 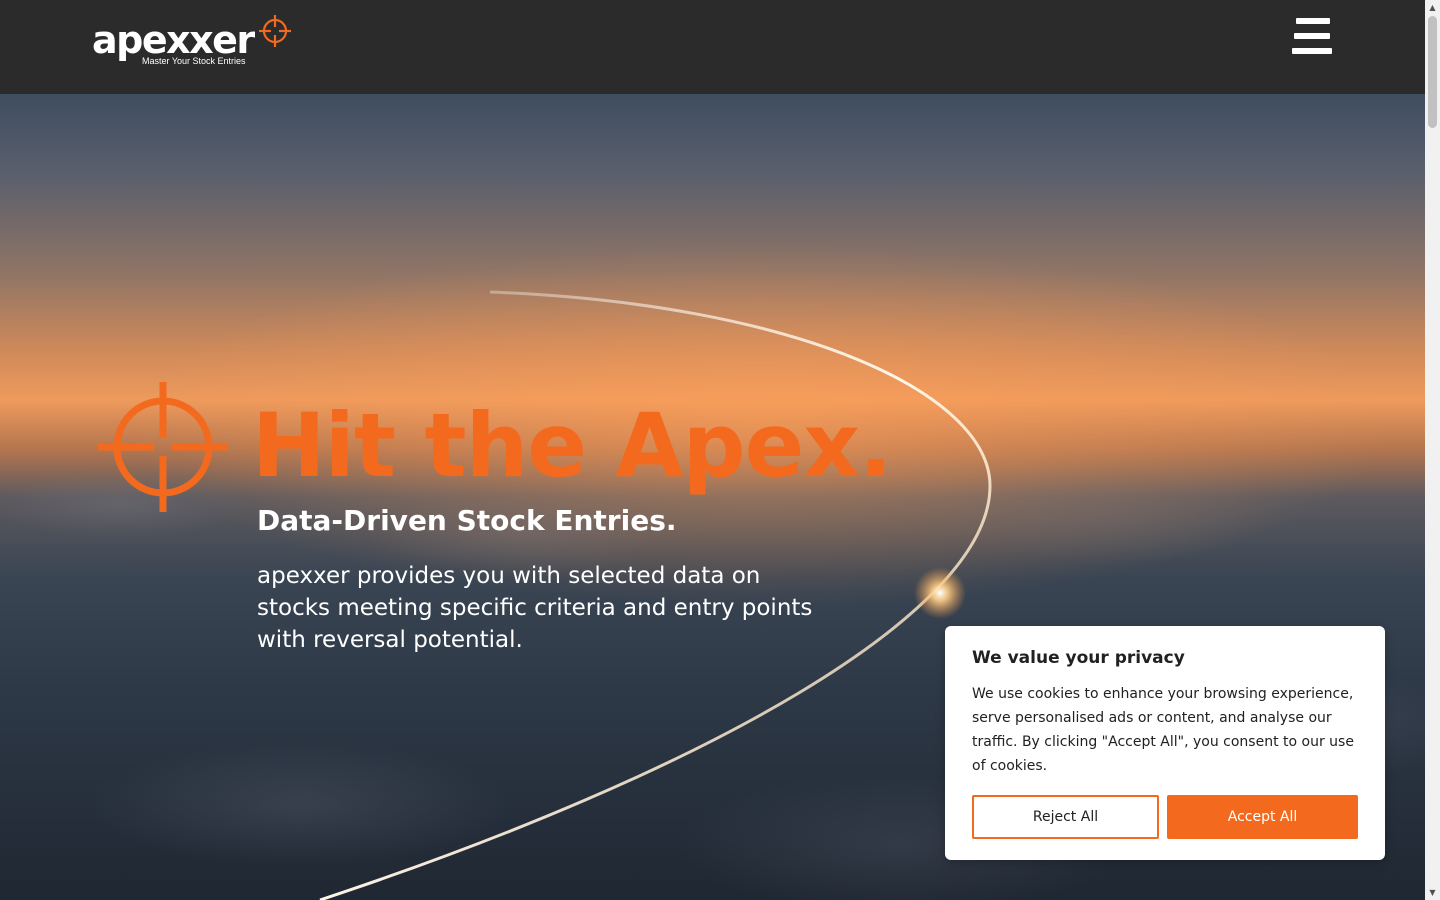 What do you see at coordinates (1065, 817) in the screenshot?
I see `reject-all-button: Reject All` at bounding box center [1065, 817].